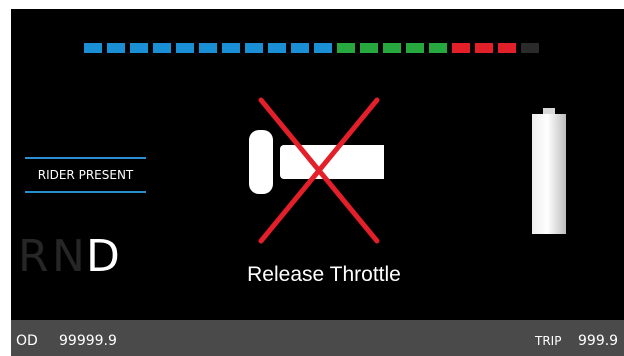 The height and width of the screenshot is (356, 624). I want to click on throttle-crossed-icon, so click(316, 170).